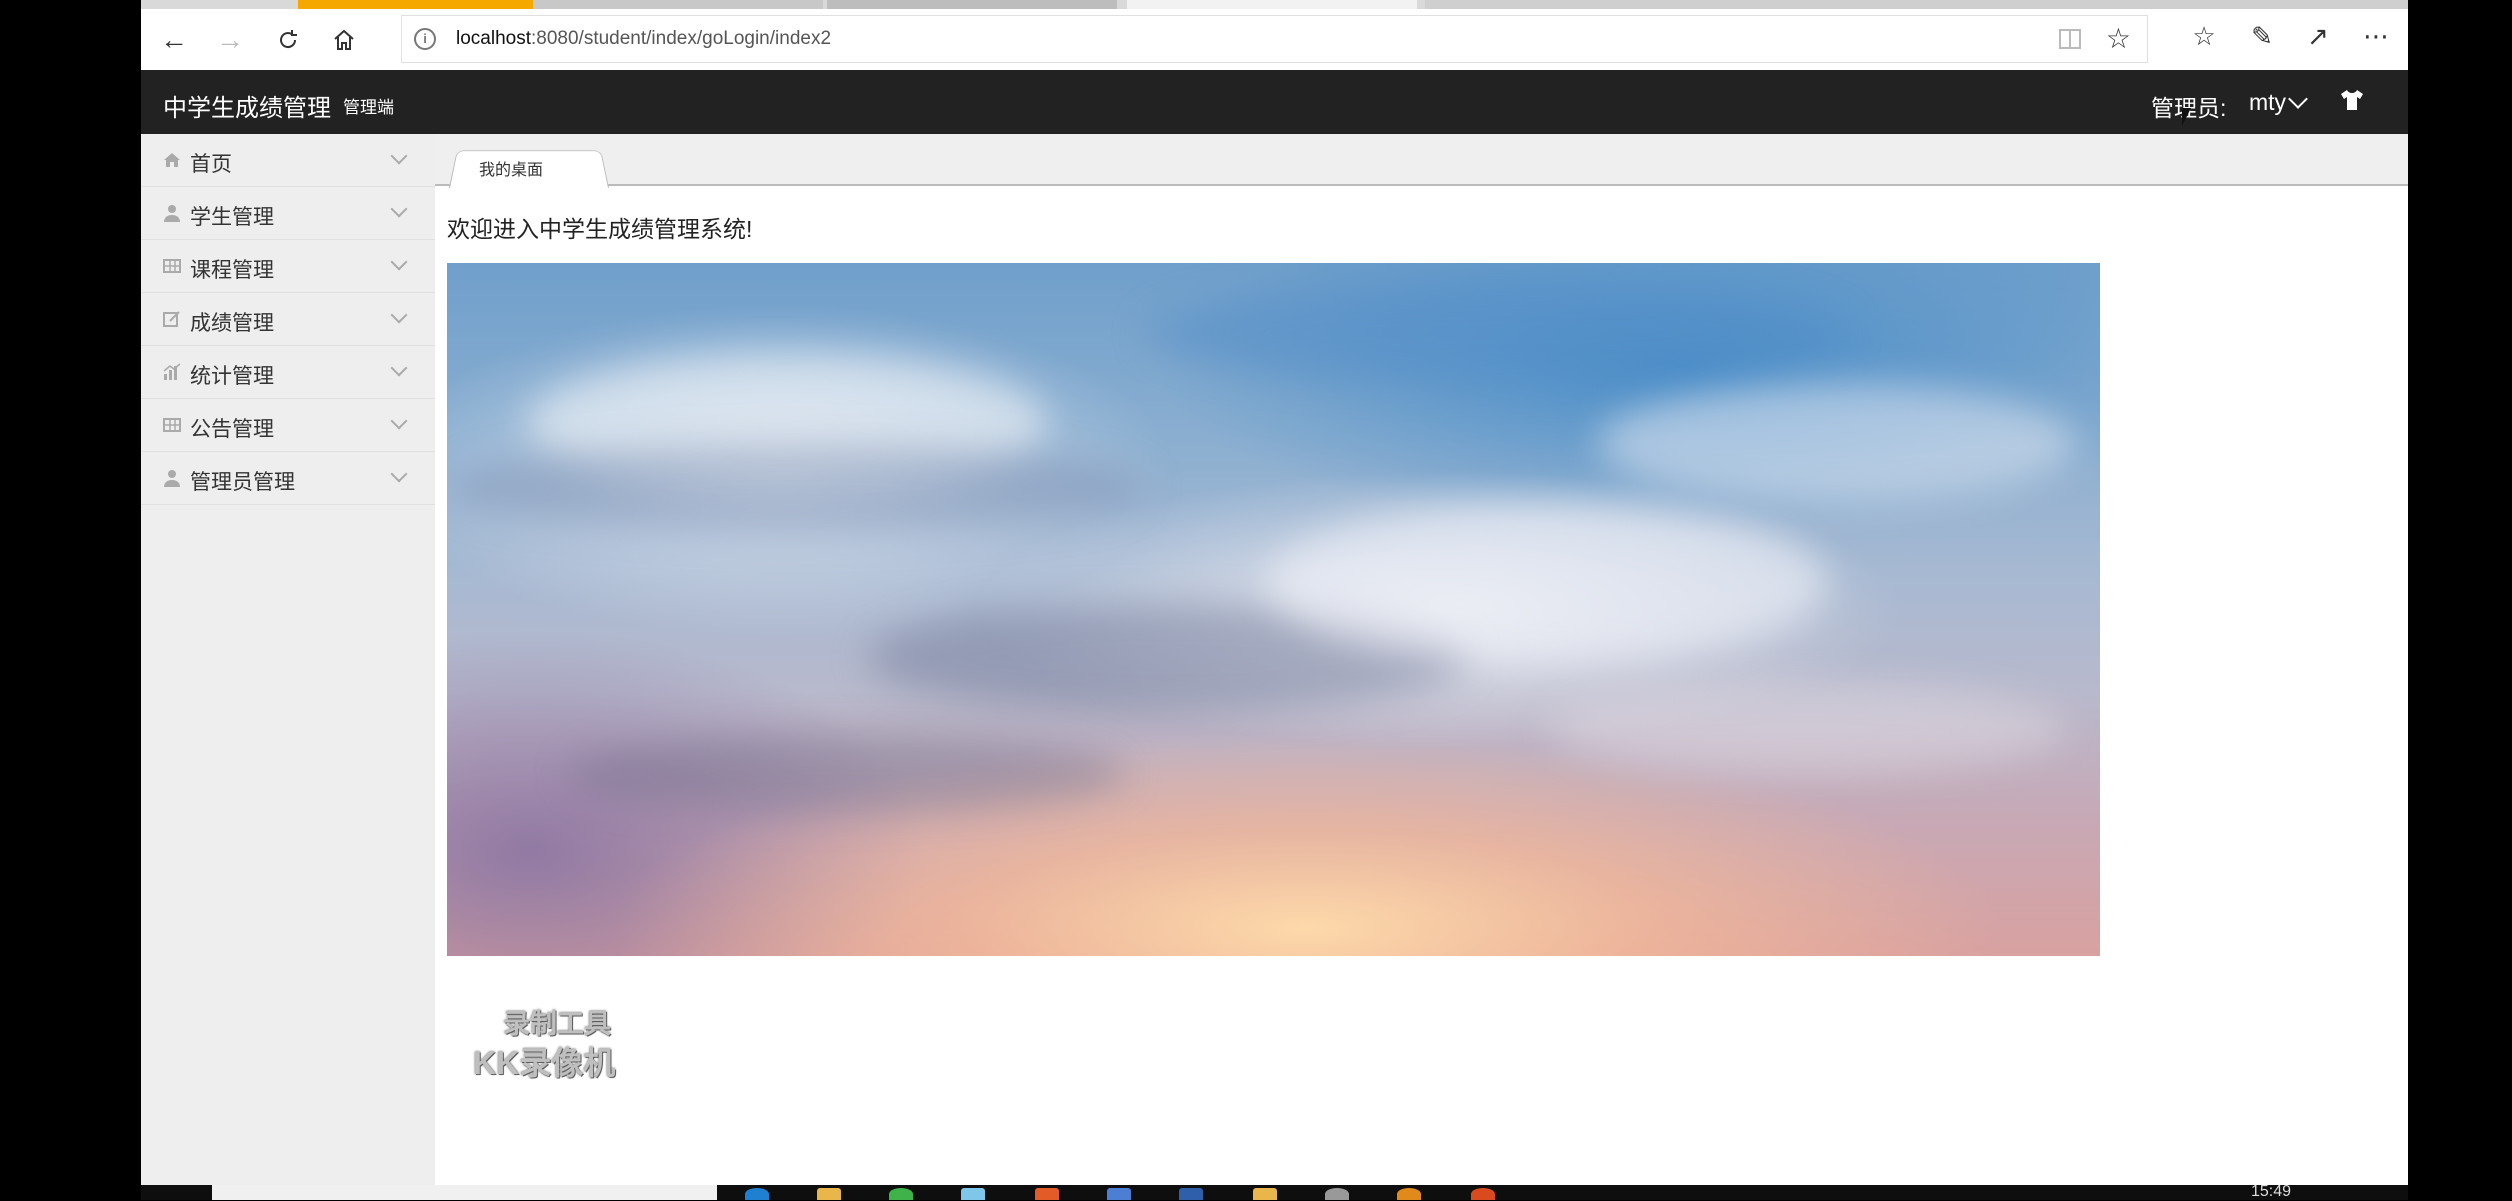  What do you see at coordinates (2262, 40) in the screenshot?
I see `pen-icon: ✎` at bounding box center [2262, 40].